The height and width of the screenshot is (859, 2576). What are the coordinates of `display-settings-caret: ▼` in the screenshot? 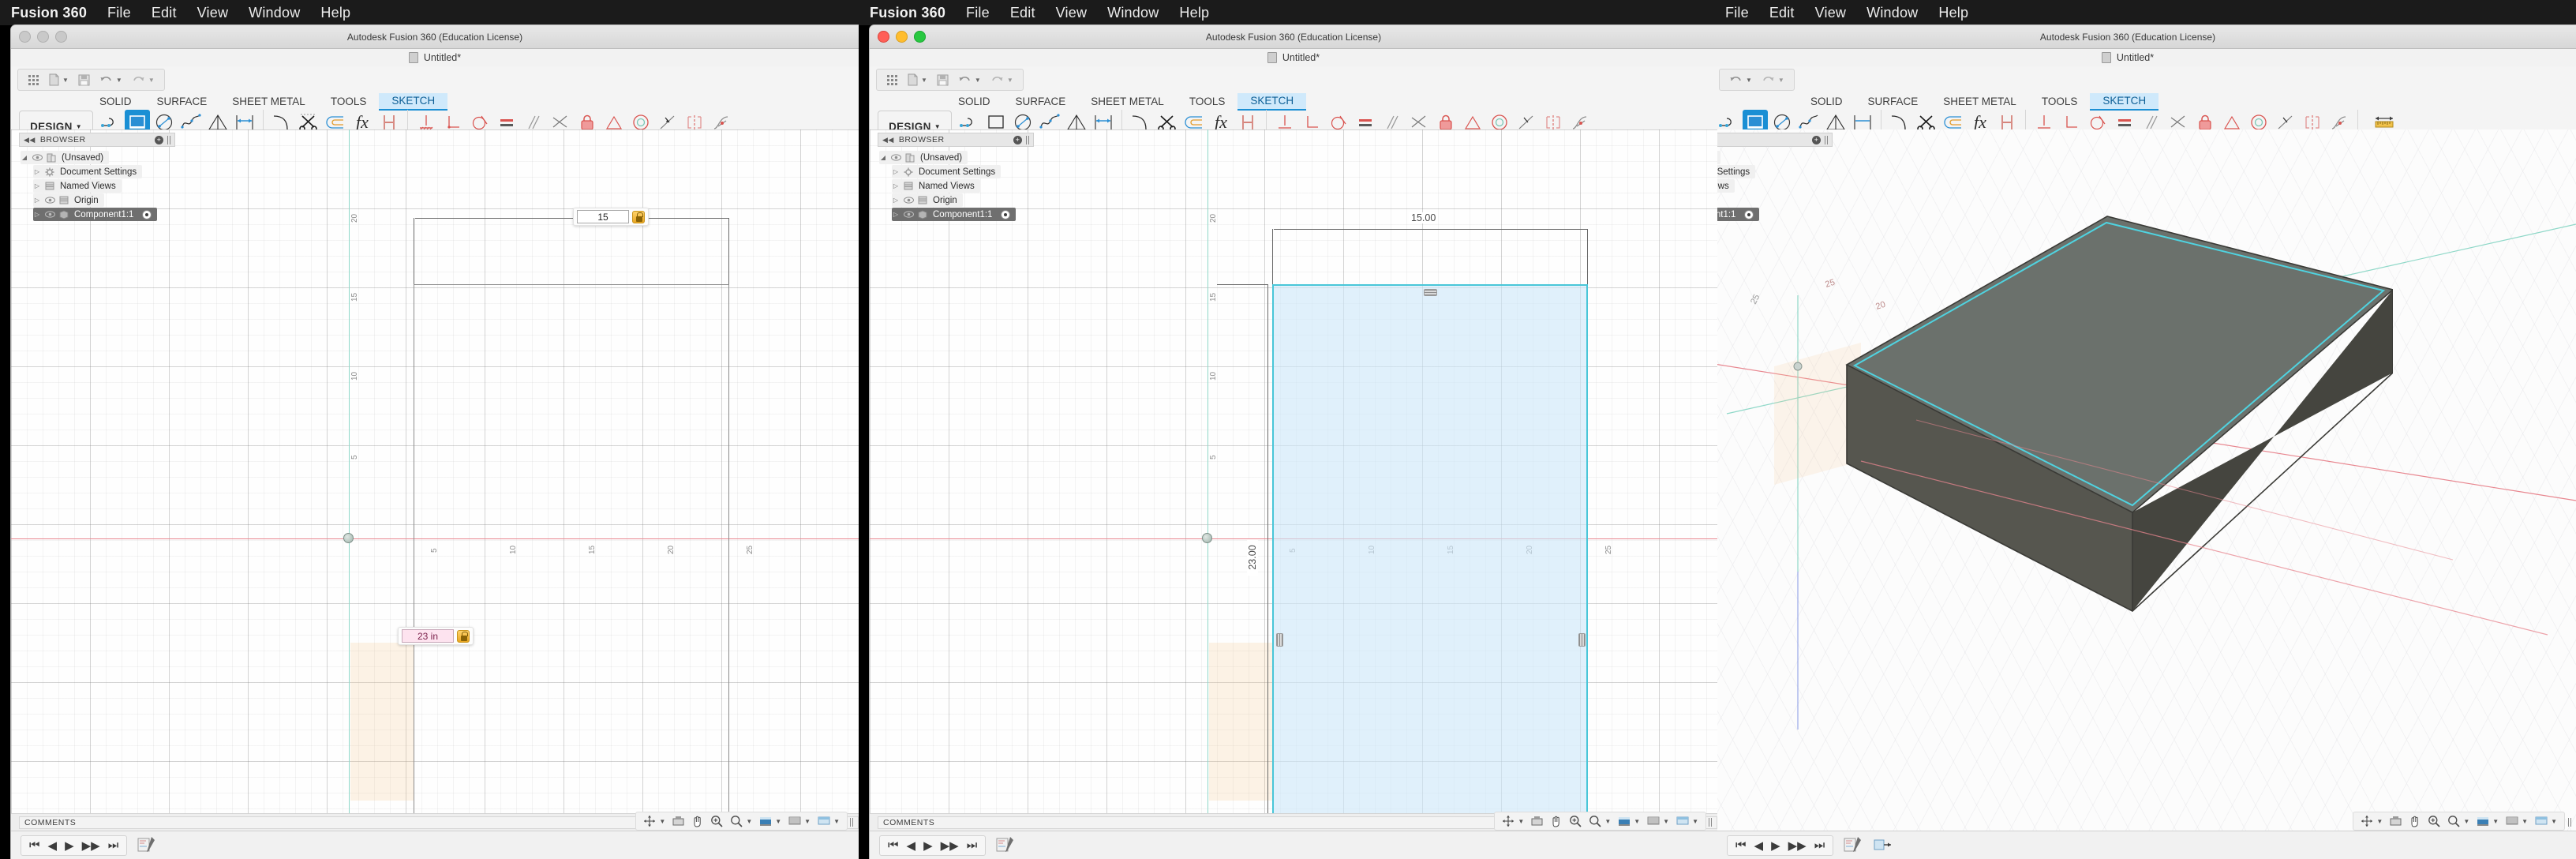 It's located at (778, 821).